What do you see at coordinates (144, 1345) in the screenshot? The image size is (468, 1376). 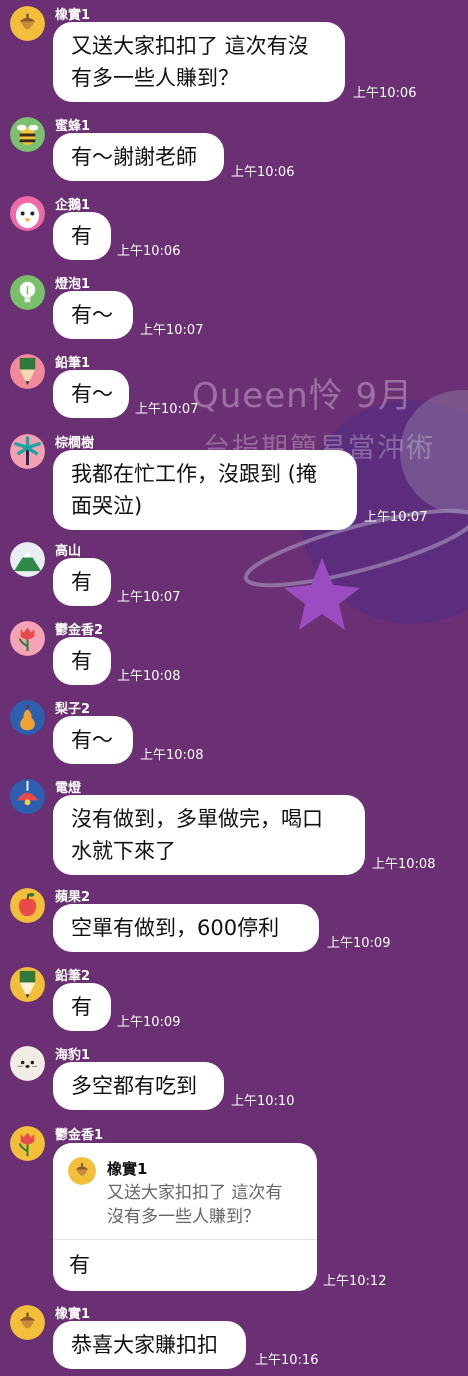 I see `message-text: 恭喜大家賺扣扣` at bounding box center [144, 1345].